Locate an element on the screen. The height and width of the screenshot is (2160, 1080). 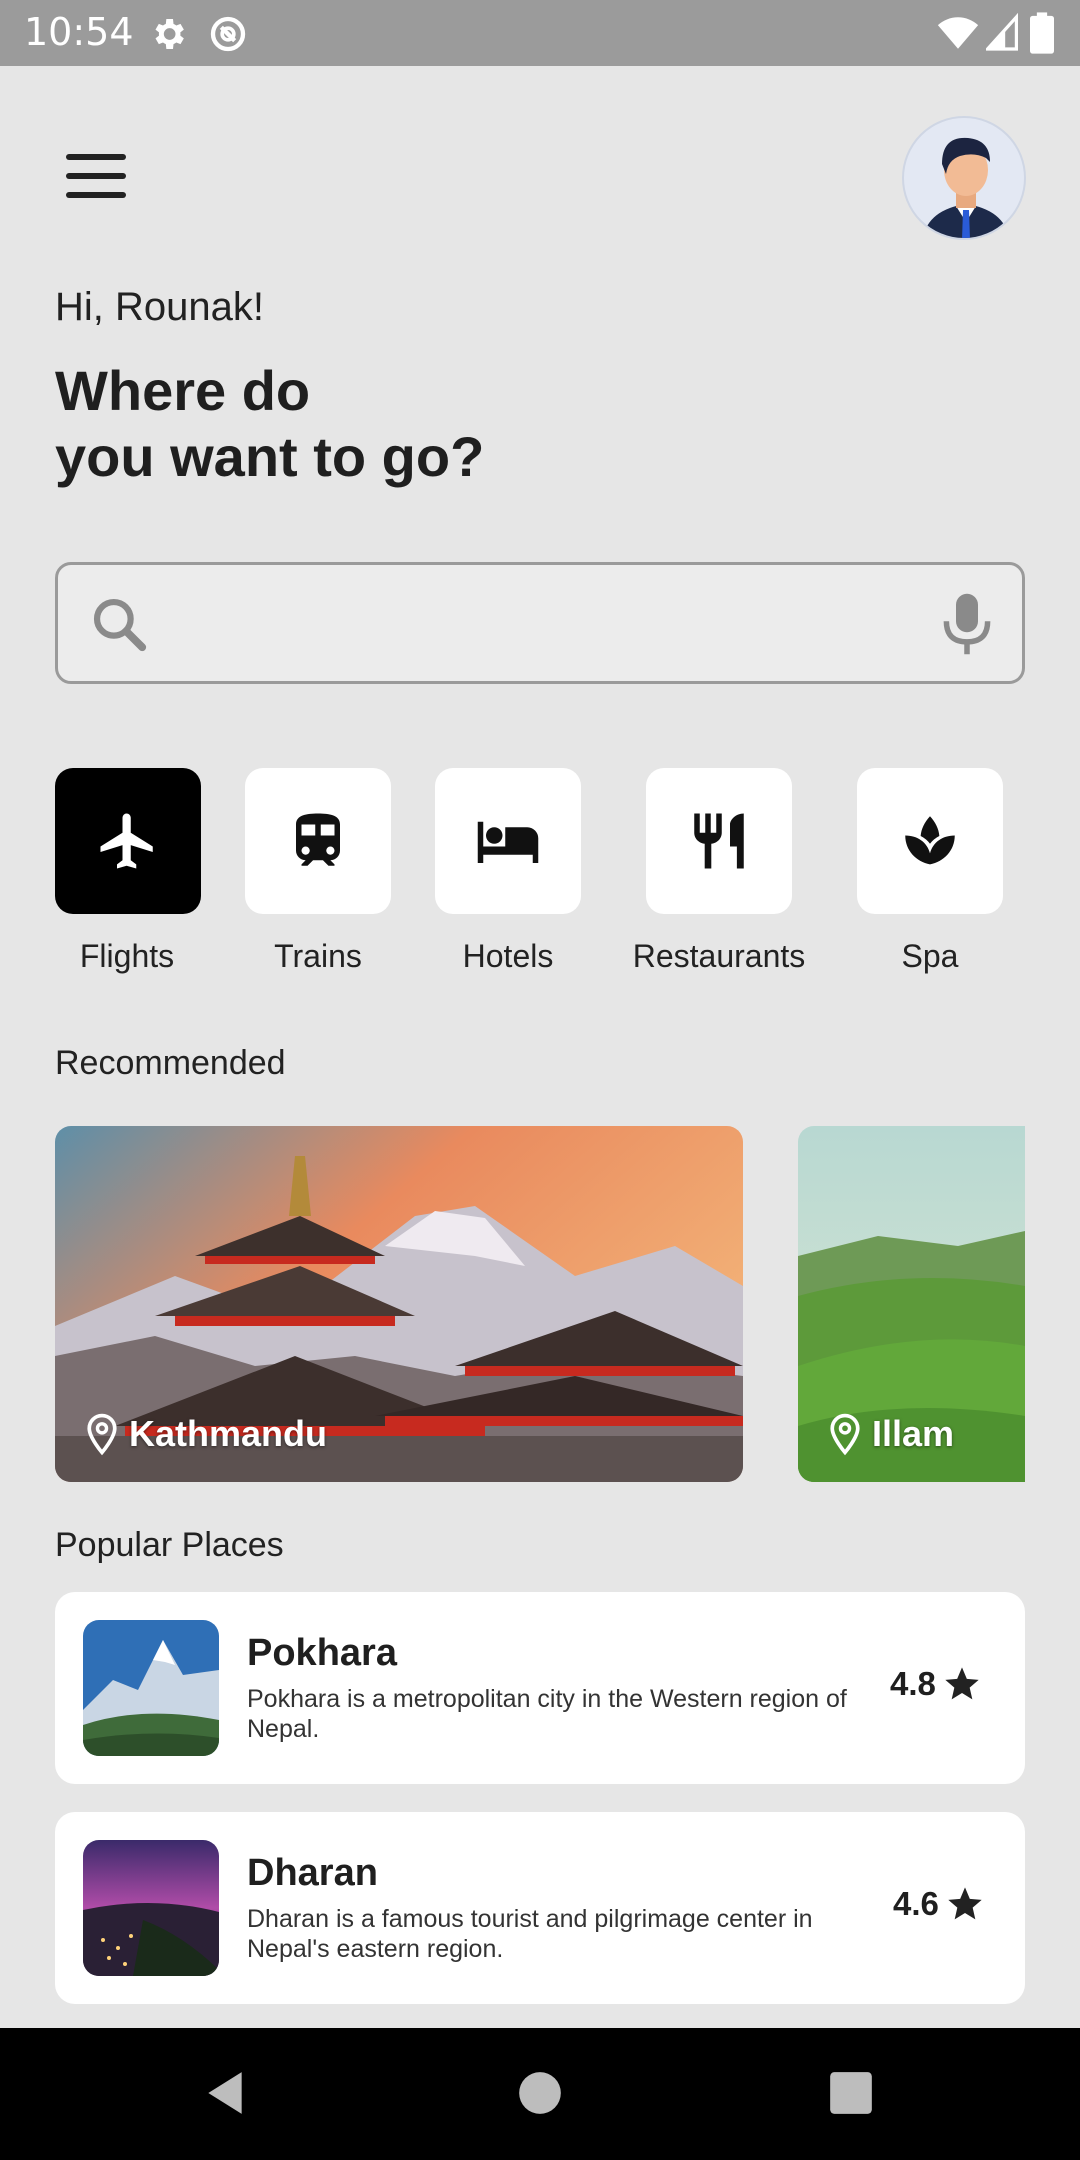
recommended-label: Illam is located at coordinates (891, 1434).